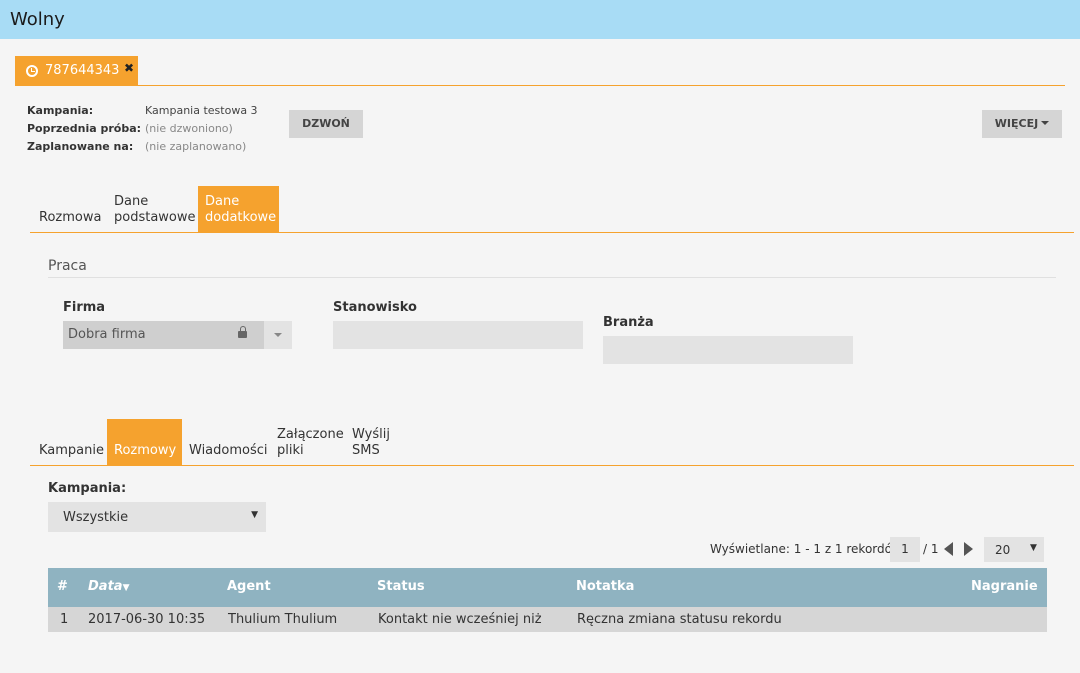  I want to click on tab-label-line1: Wyślij, so click(371, 434).